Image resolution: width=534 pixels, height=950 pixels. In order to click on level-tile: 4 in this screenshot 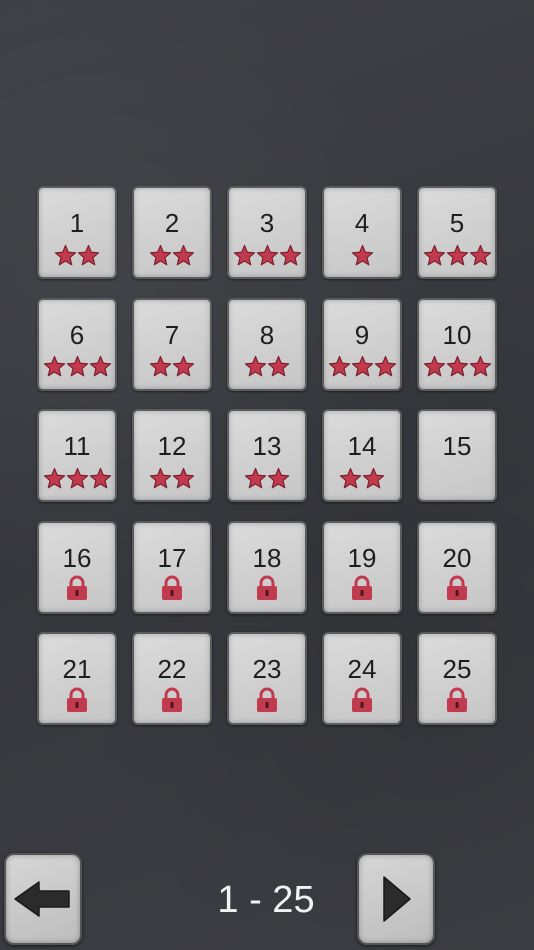, I will do `click(362, 232)`.